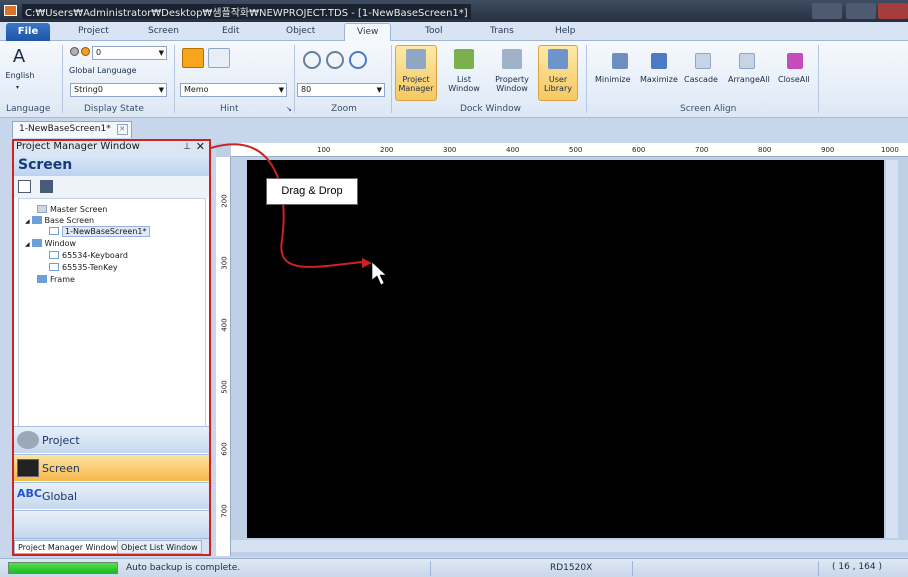 The width and height of the screenshot is (908, 577). Describe the element at coordinates (298, 214) in the screenshot. I see `drag-drop-arrow` at that location.